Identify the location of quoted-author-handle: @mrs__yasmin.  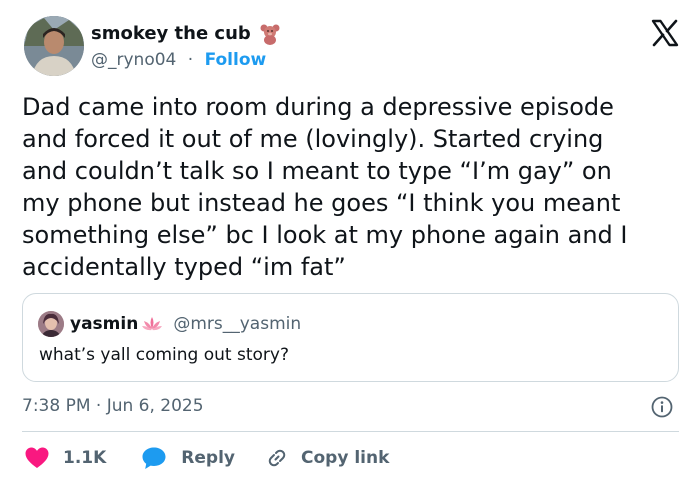
(237, 324).